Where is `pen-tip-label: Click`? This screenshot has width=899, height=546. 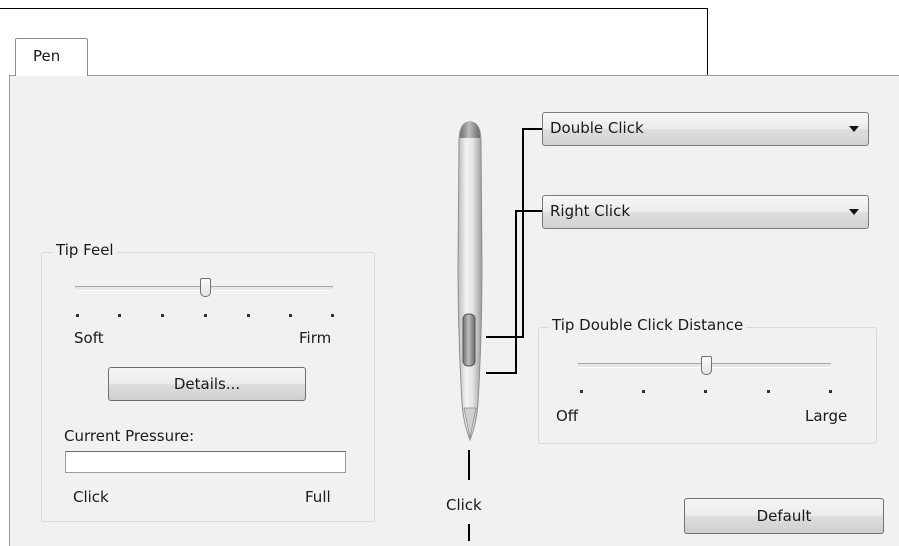
pen-tip-label: Click is located at coordinates (464, 505).